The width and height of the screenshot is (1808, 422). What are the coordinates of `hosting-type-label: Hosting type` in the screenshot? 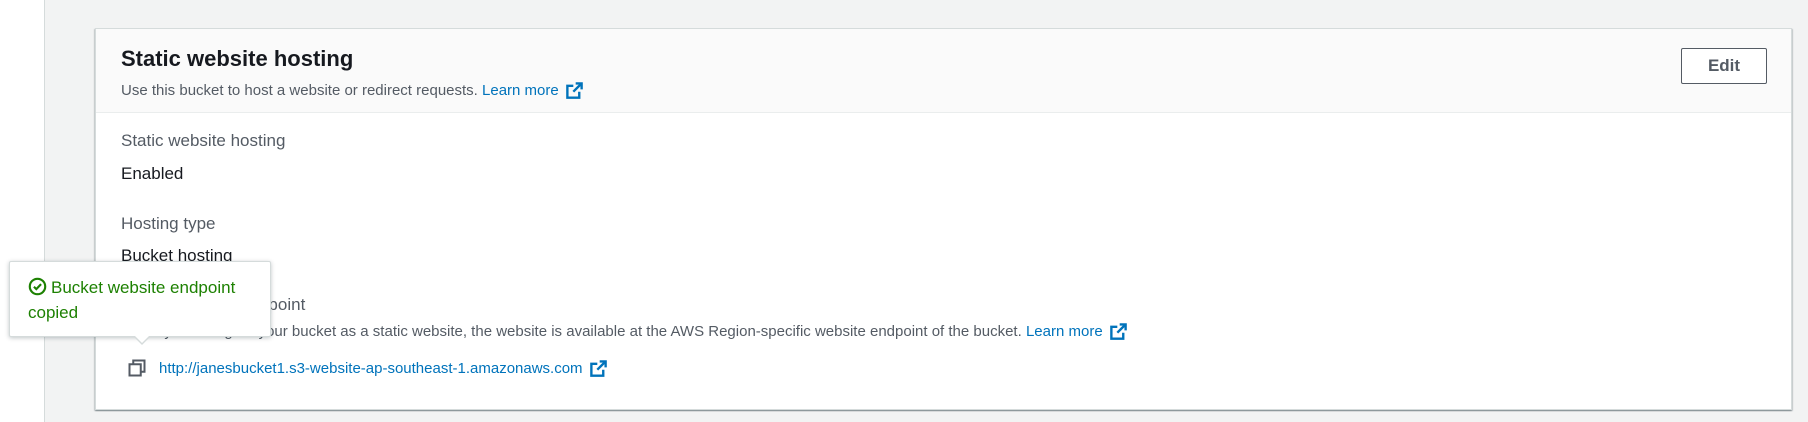 It's located at (168, 223).